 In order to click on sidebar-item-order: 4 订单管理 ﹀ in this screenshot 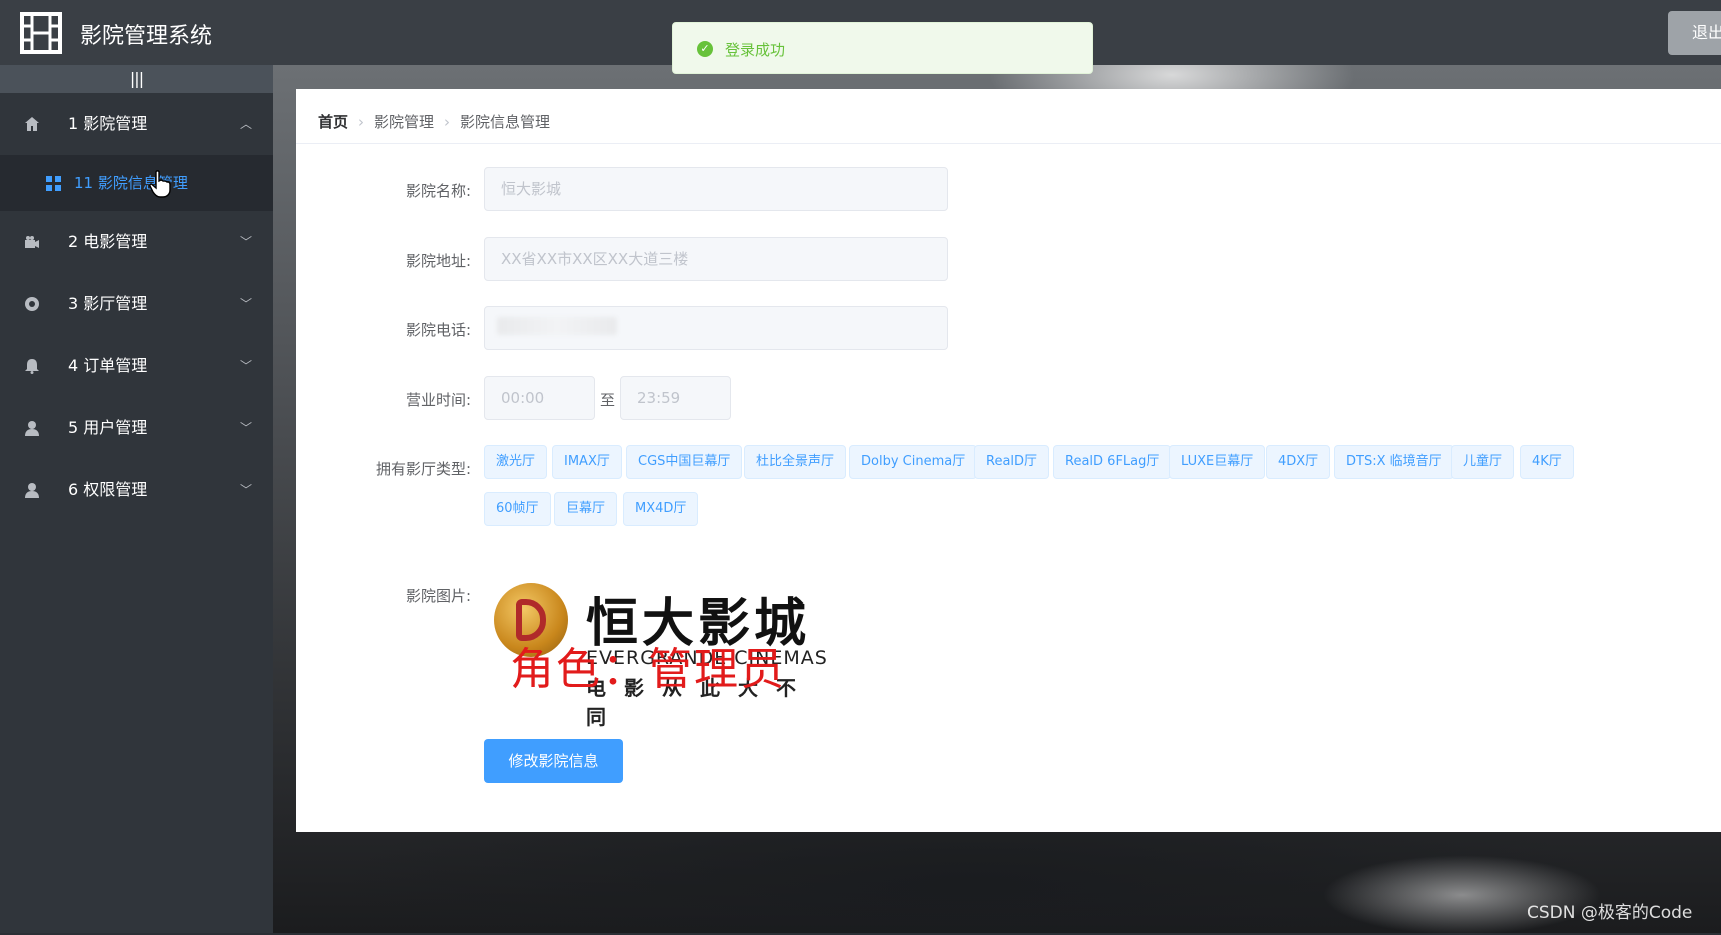, I will do `click(136, 366)`.